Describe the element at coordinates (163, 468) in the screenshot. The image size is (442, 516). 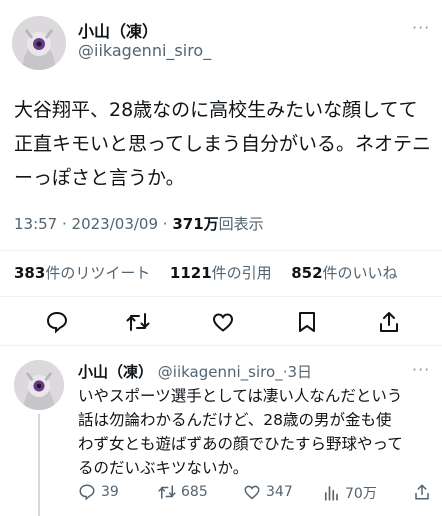
I see `reply-text-line: るのだいぶキツないか。` at that location.